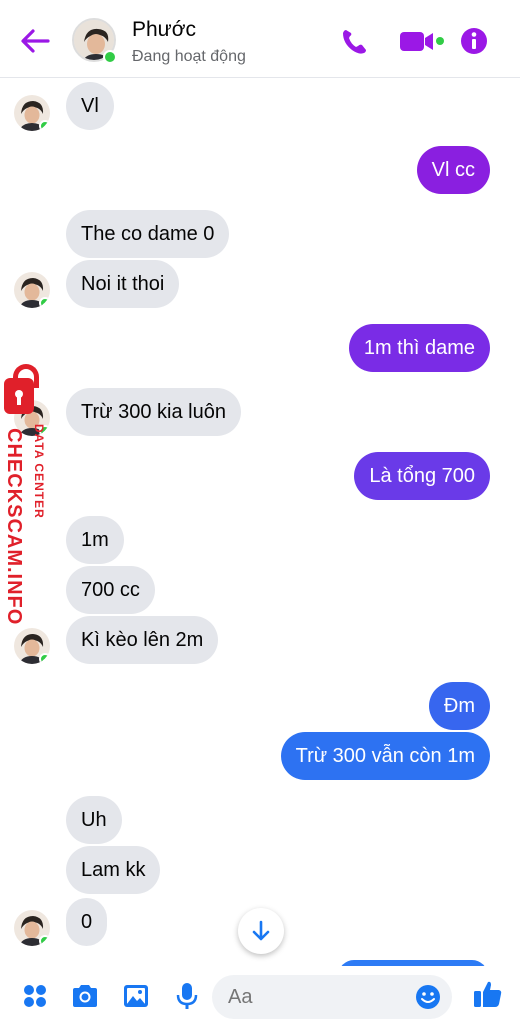 The image size is (520, 1024). Describe the element at coordinates (385, 756) in the screenshot. I see `message-bubble: Trừ 300 vẫn còn 1m` at that location.